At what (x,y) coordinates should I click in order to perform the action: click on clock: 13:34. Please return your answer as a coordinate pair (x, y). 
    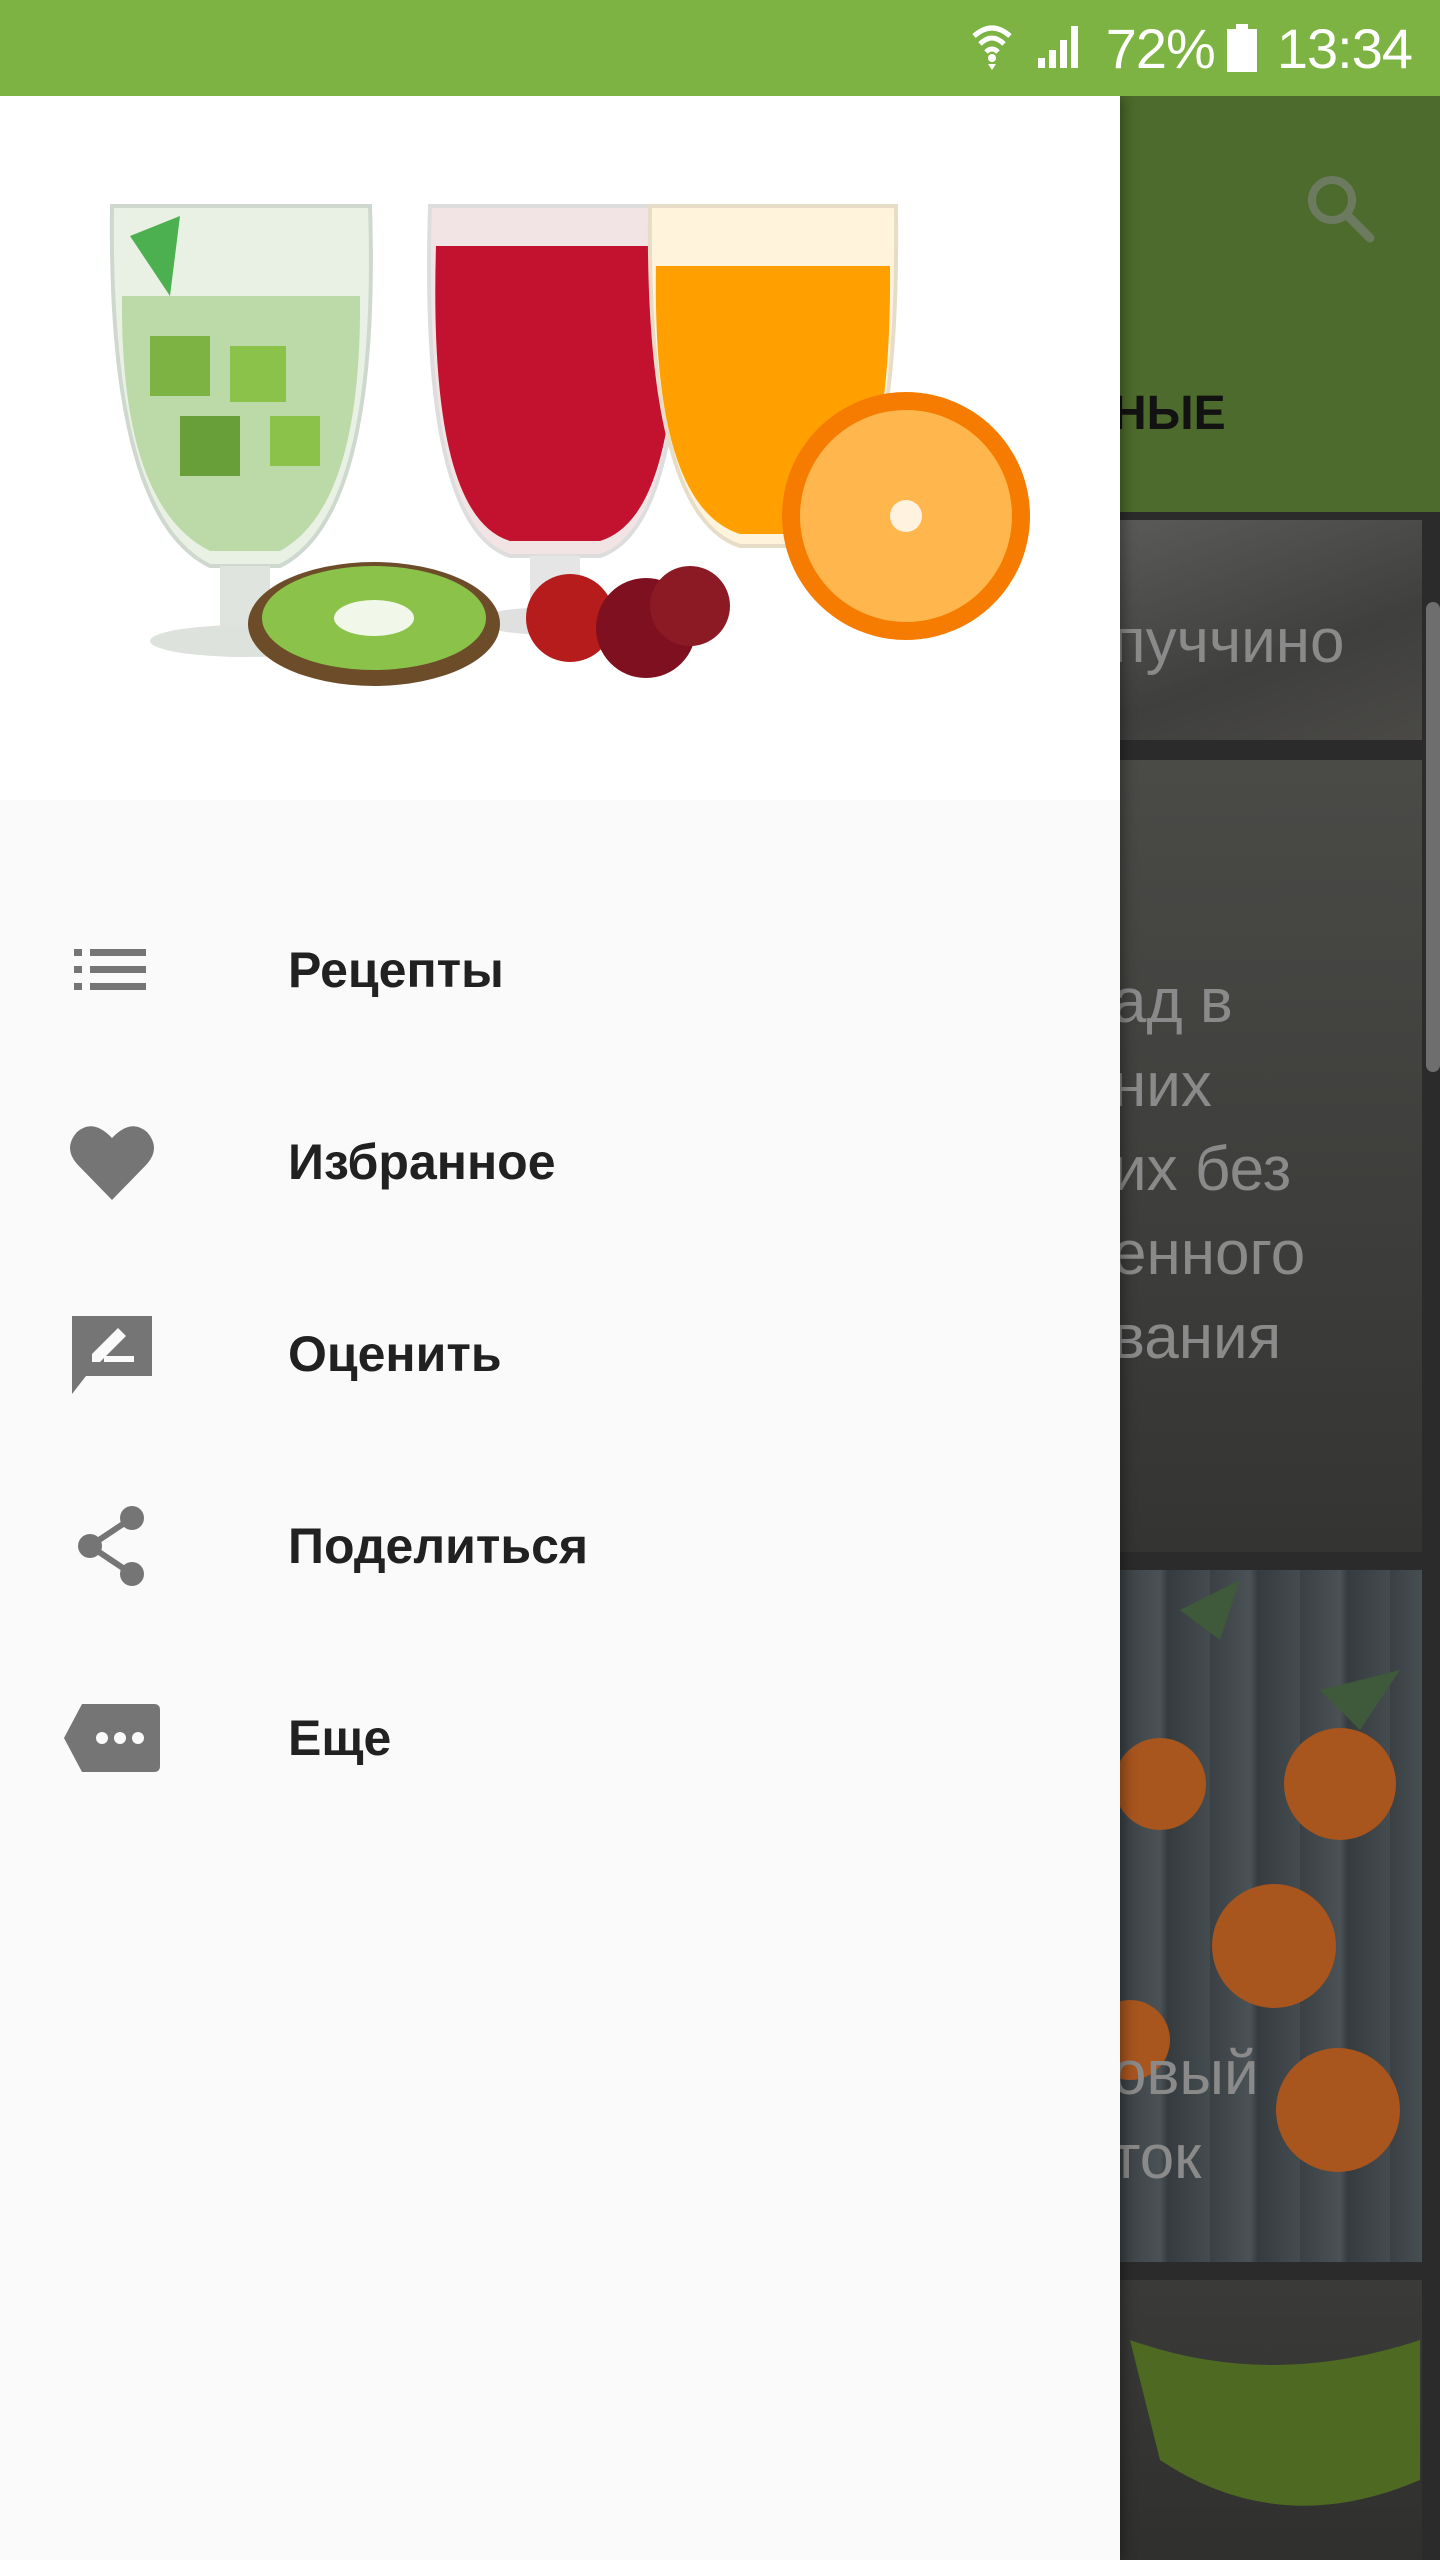
    Looking at the image, I should click on (1344, 48).